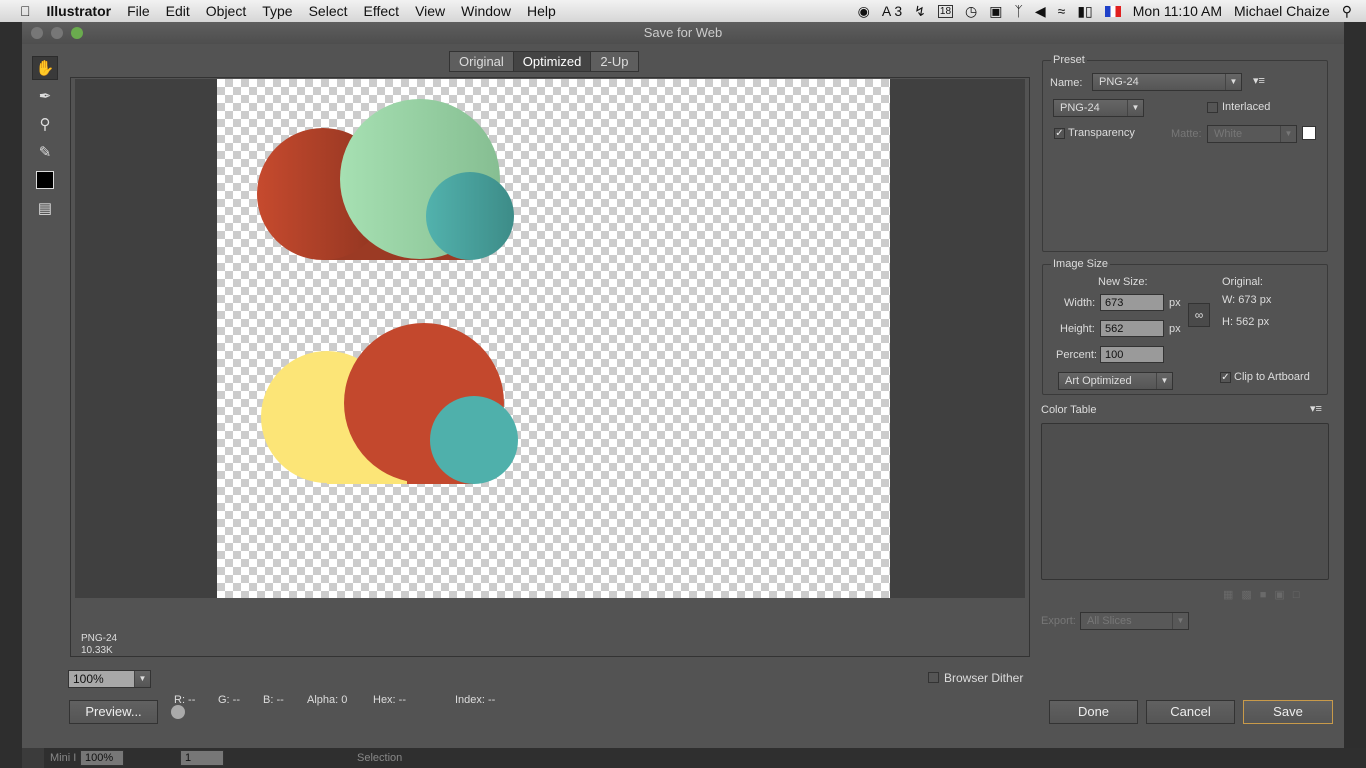 Image resolution: width=1366 pixels, height=768 pixels. Describe the element at coordinates (470, 216) in the screenshot. I see `top-teal-circle` at that location.